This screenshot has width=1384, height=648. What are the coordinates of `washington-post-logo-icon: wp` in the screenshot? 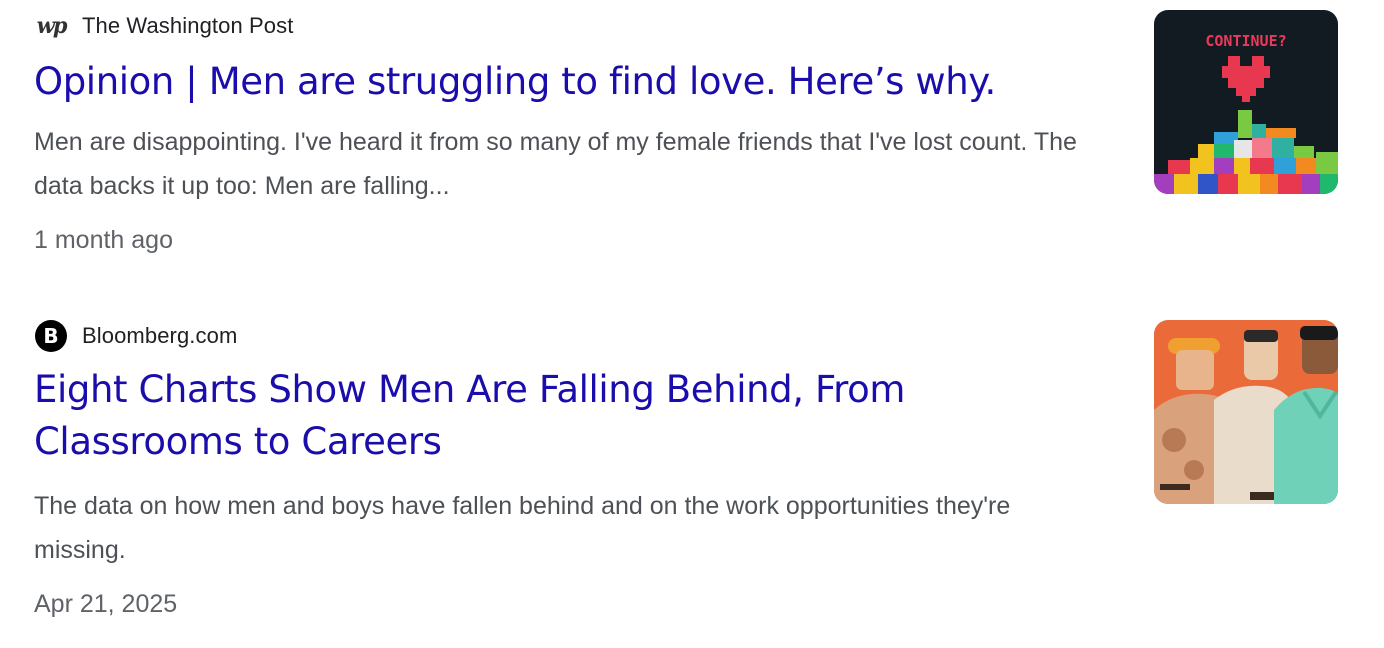 It's located at (52, 26).